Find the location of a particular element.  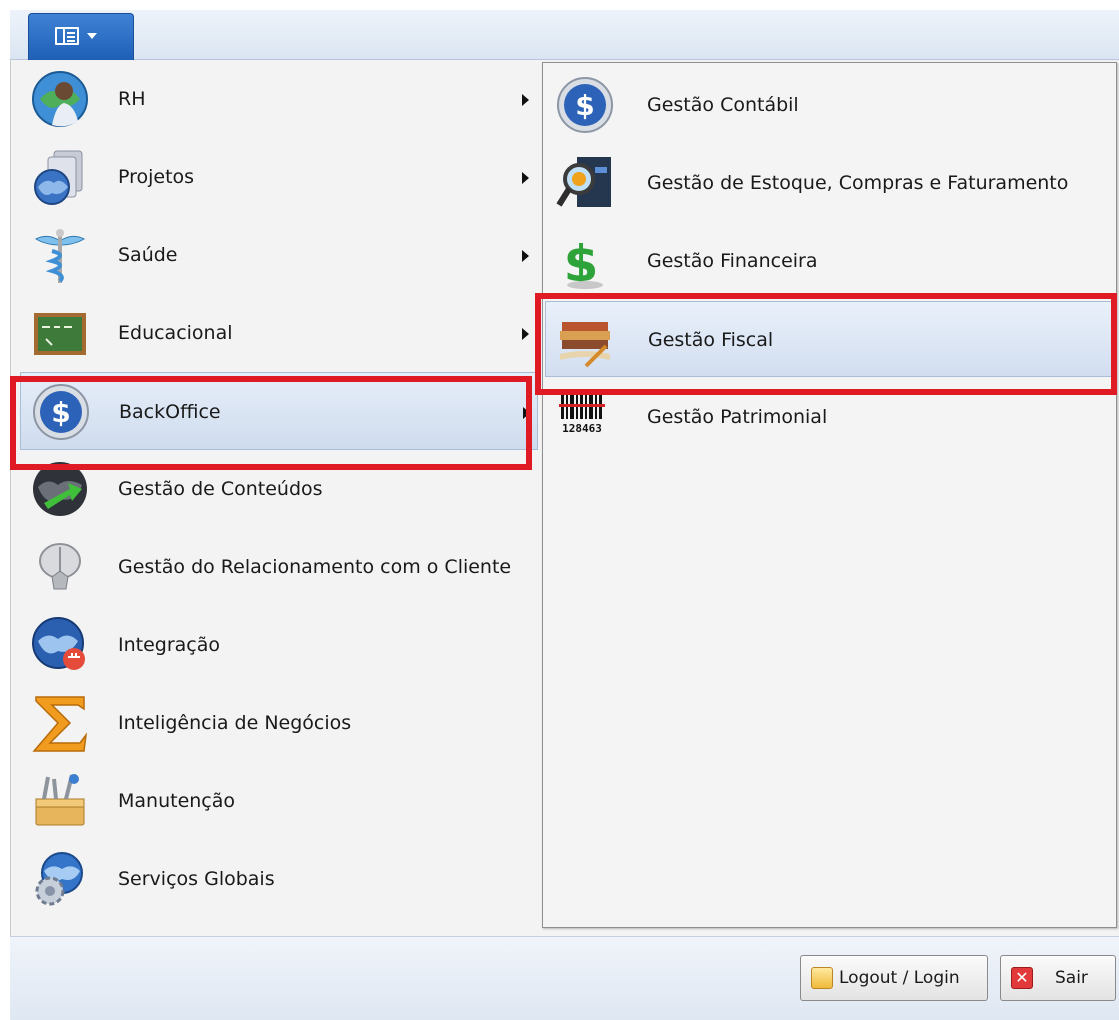

menu-item-integracao: Integração is located at coordinates (279, 645).